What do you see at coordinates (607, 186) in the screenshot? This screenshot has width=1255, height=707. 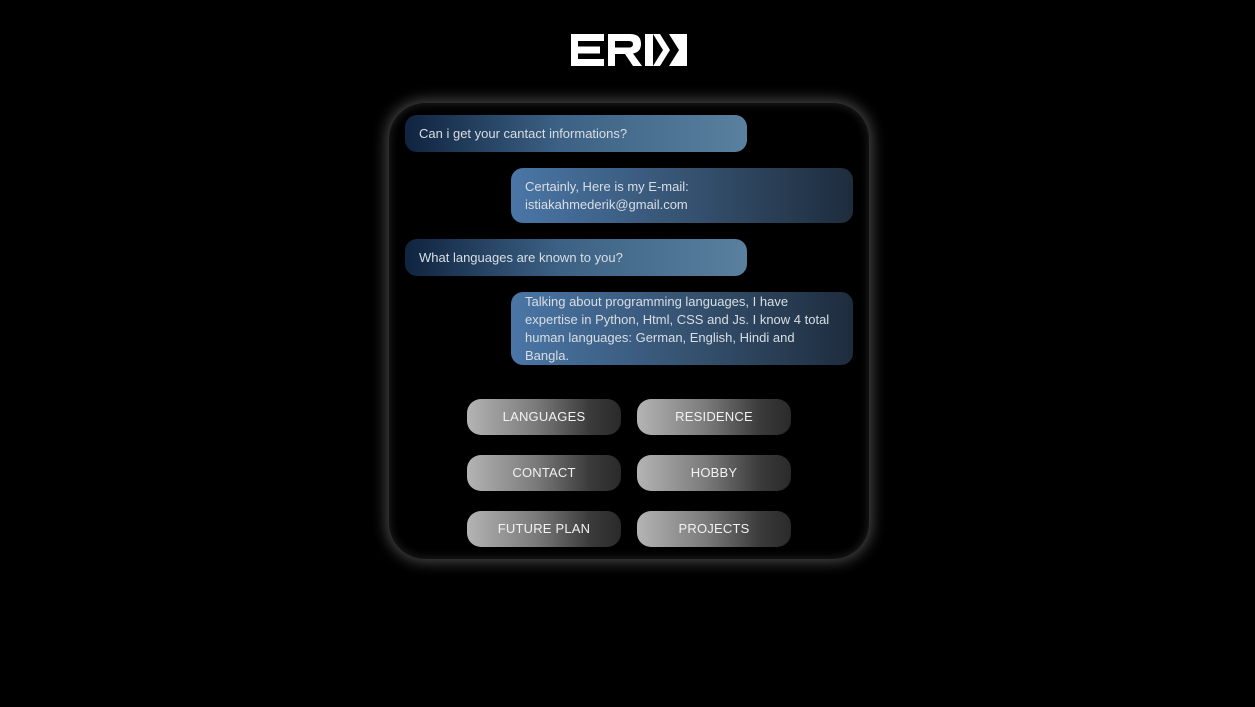 I see `answer-line: Certainly, Here is my E-mail:` at bounding box center [607, 186].